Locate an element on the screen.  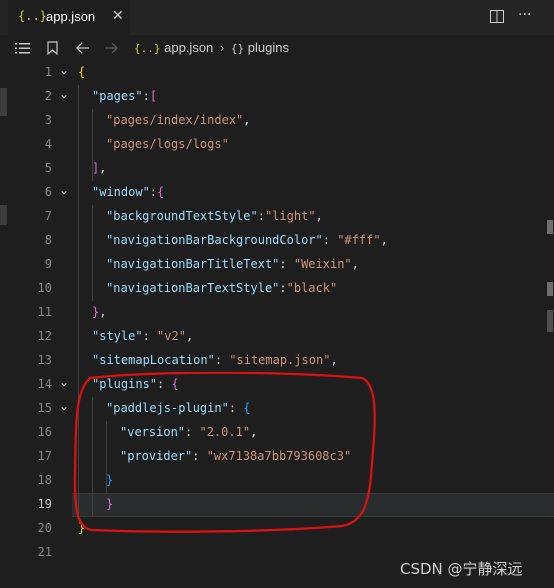
tab-bar: {..} app.json ✕ ··· is located at coordinates (277, 17).